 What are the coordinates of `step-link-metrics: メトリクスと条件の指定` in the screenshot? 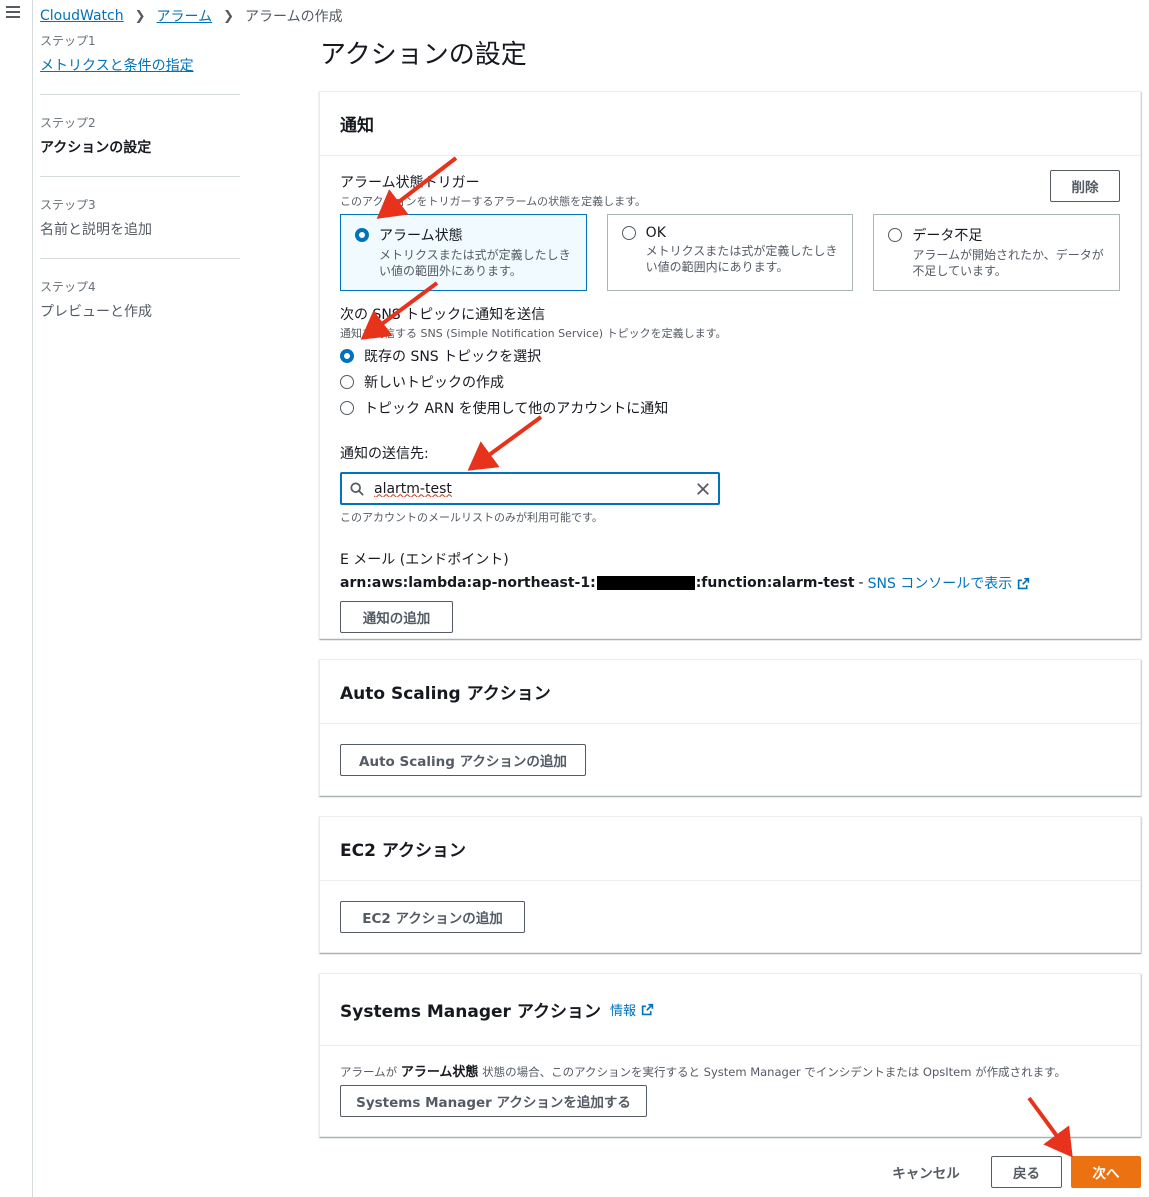 It's located at (140, 65).